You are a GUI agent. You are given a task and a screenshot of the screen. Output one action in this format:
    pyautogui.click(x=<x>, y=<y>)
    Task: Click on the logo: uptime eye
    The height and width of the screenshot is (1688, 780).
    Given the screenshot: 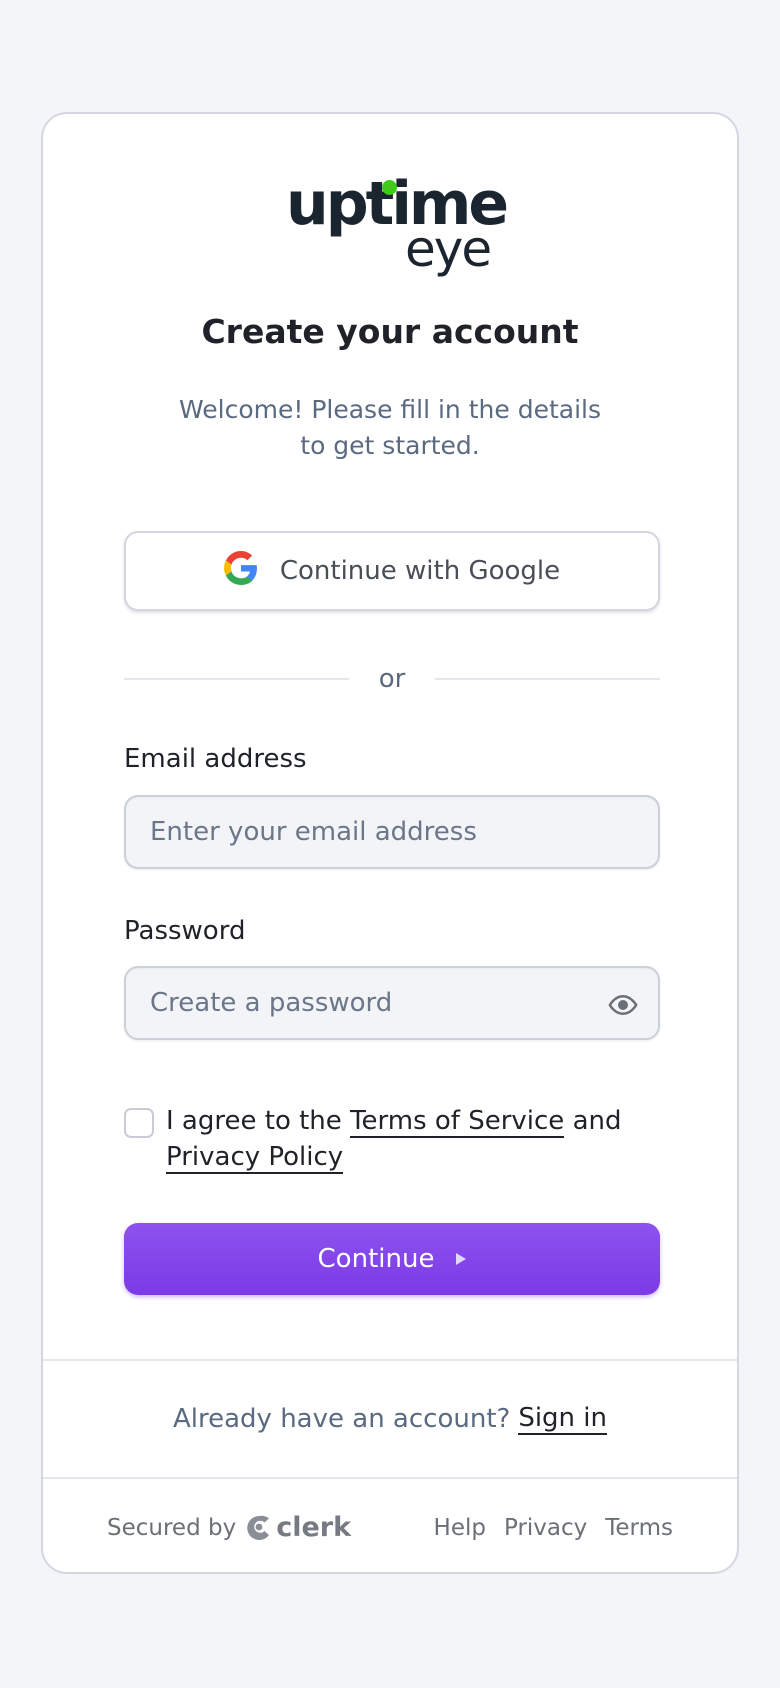 What is the action you would take?
    pyautogui.click(x=390, y=226)
    